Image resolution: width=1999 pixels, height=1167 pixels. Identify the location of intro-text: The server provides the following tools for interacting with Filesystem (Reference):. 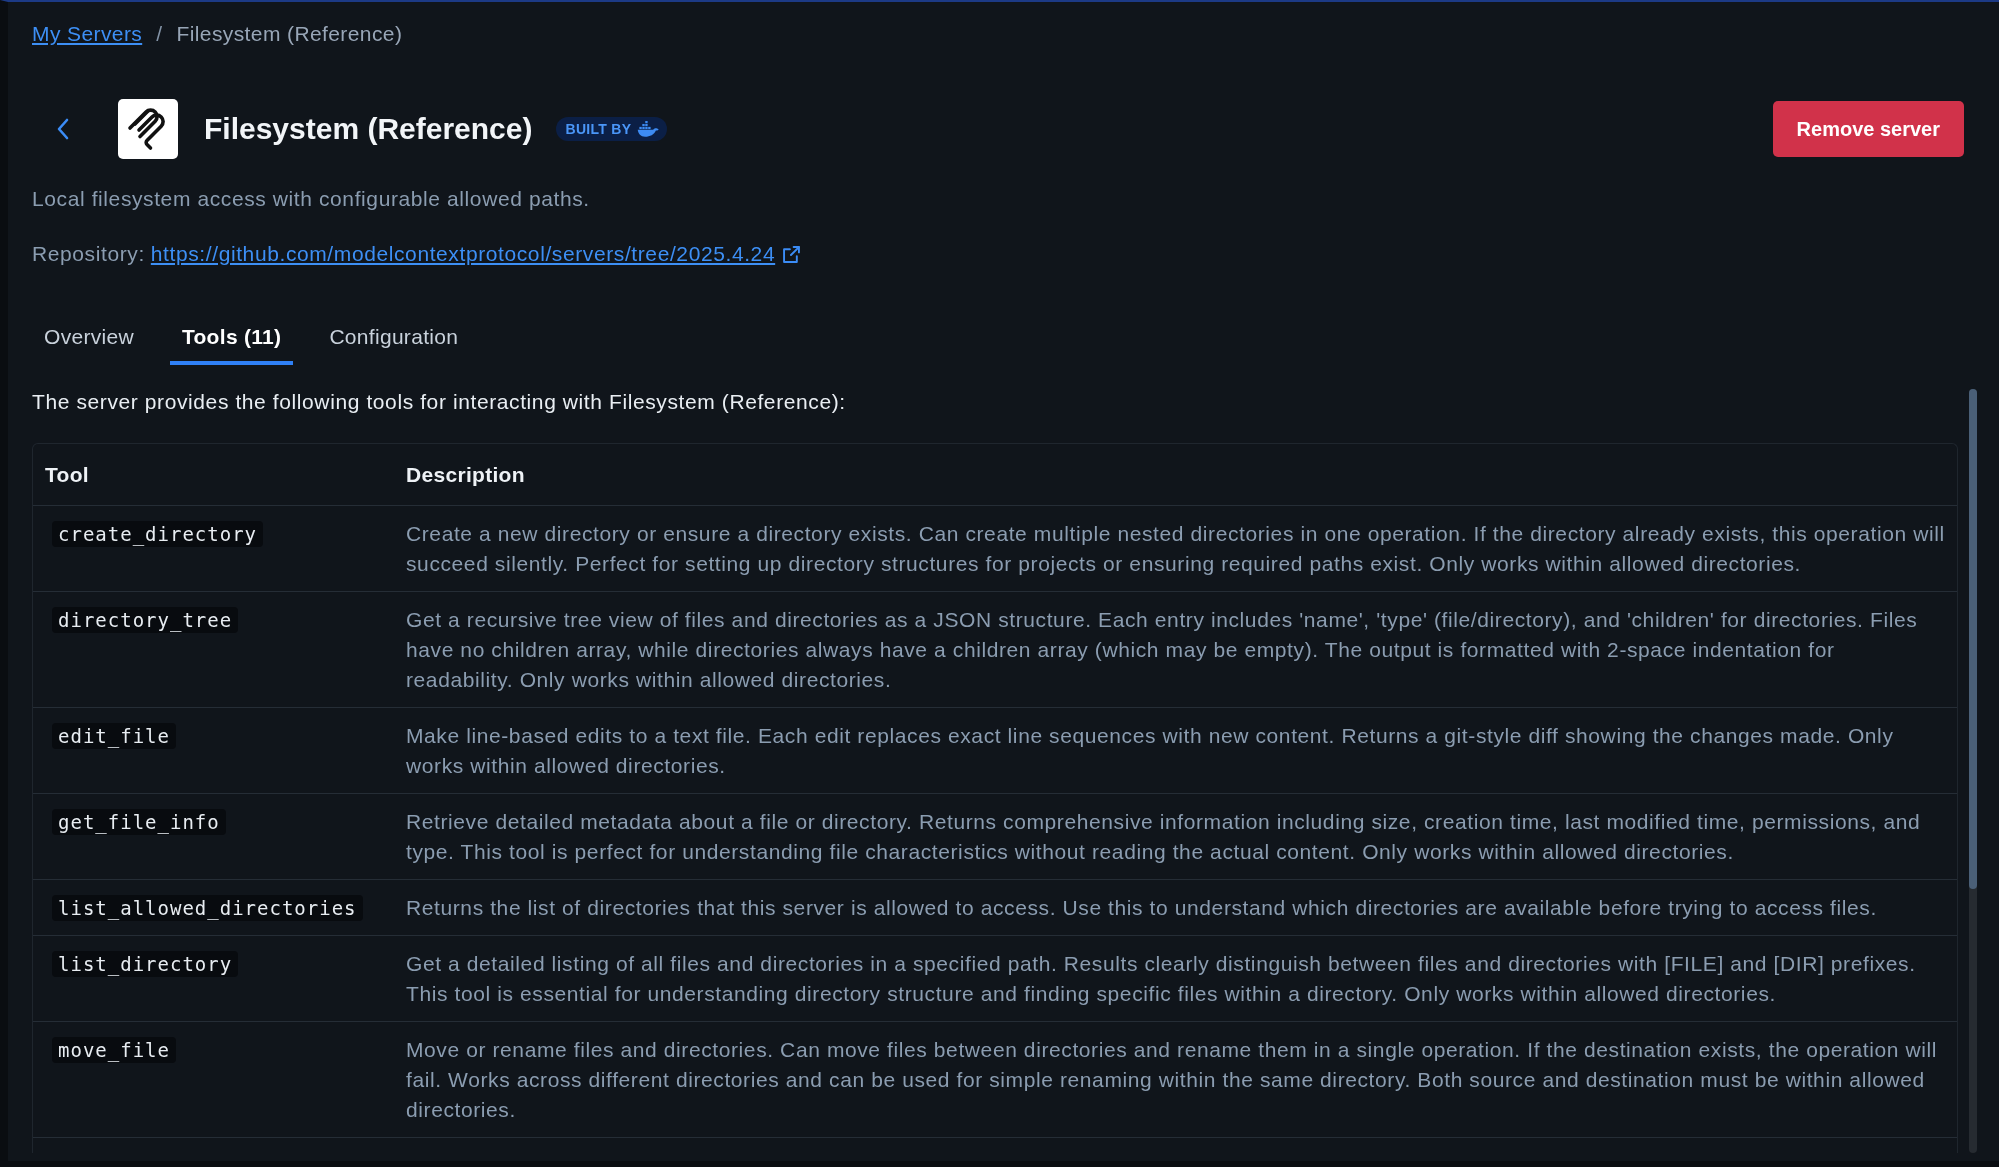
(439, 402).